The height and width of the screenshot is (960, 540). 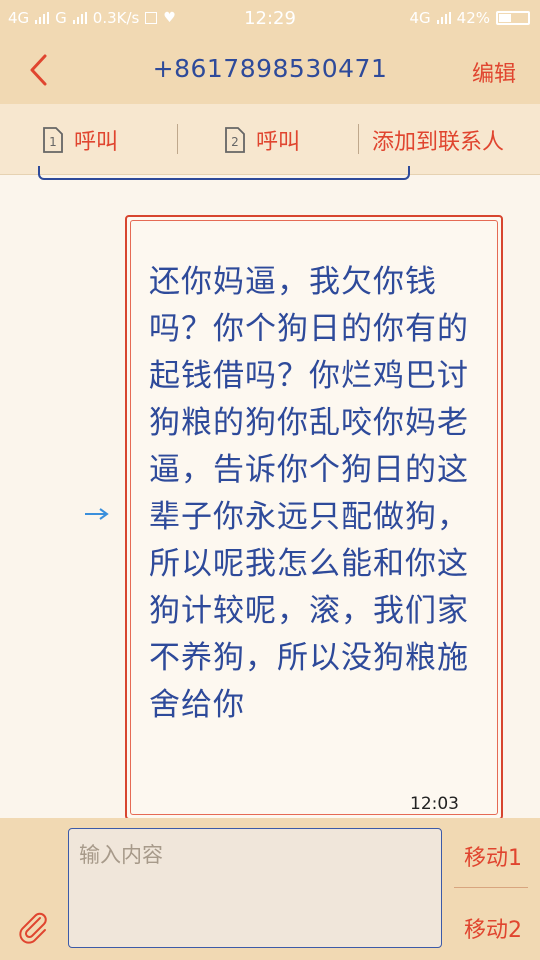 I want to click on battery-icon, so click(x=513, y=18).